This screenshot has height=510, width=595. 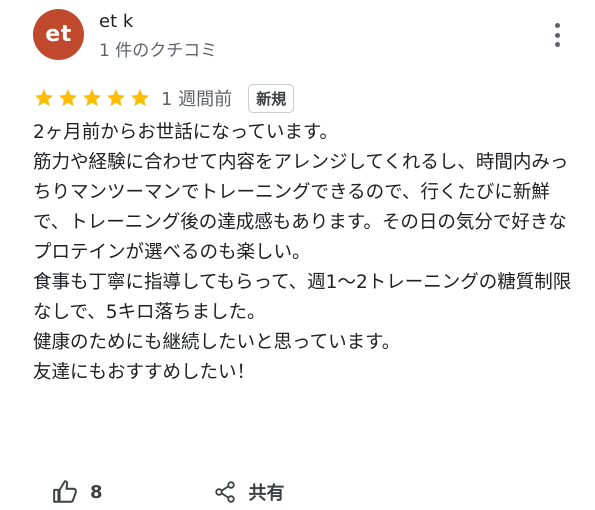 I want to click on thumb-up-icon, so click(x=65, y=491).